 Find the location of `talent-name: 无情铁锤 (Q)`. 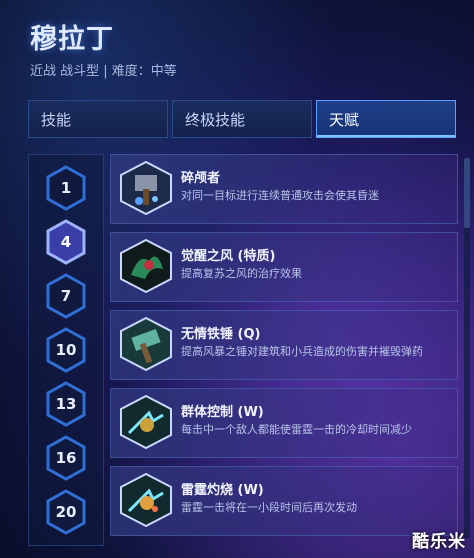

talent-name: 无情铁锤 (Q) is located at coordinates (221, 334).